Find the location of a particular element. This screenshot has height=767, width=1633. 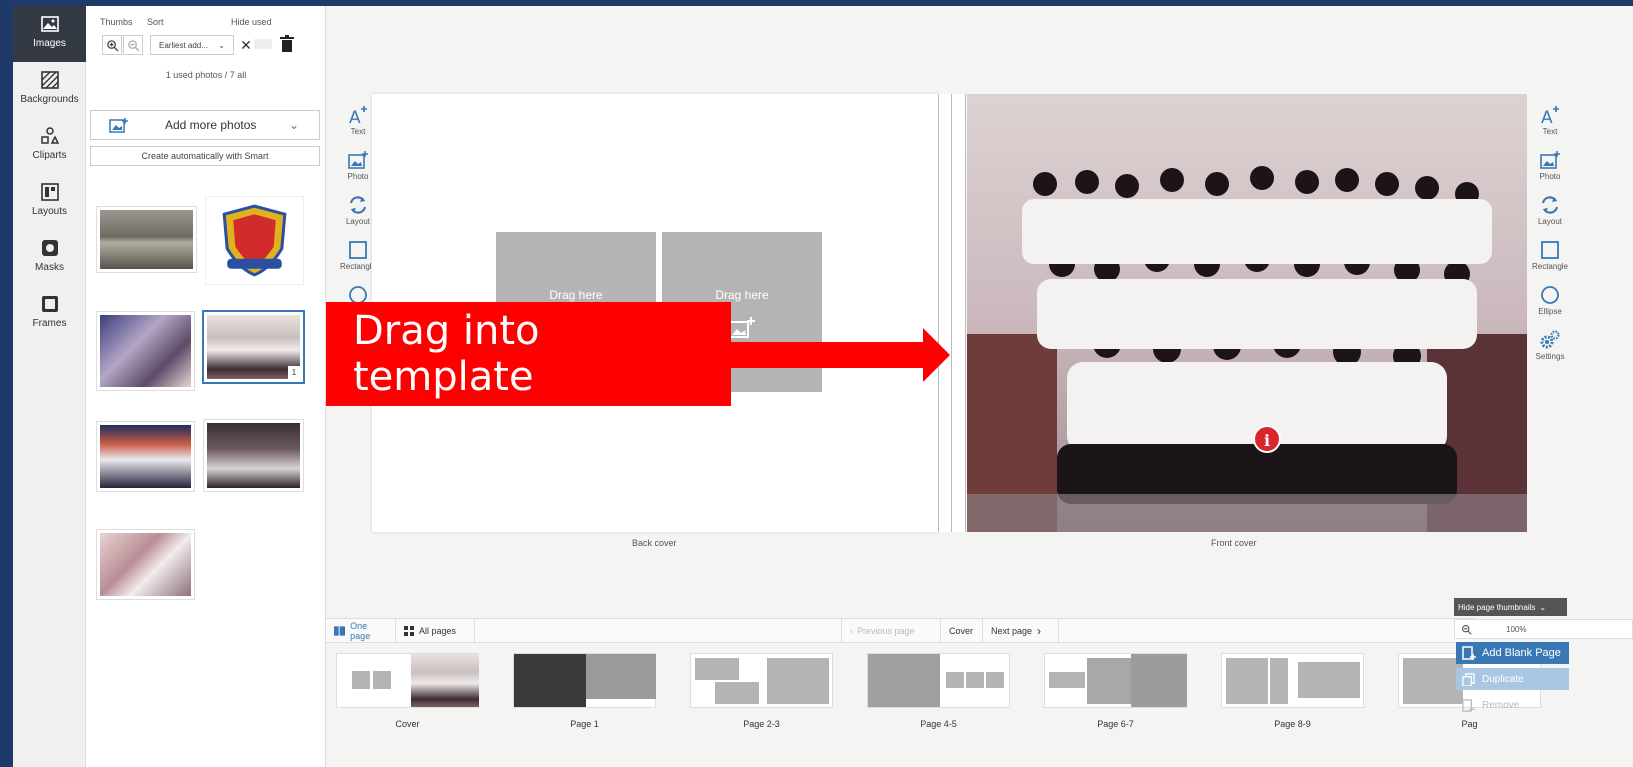

duplicate-button: Duplicate is located at coordinates (1512, 679).